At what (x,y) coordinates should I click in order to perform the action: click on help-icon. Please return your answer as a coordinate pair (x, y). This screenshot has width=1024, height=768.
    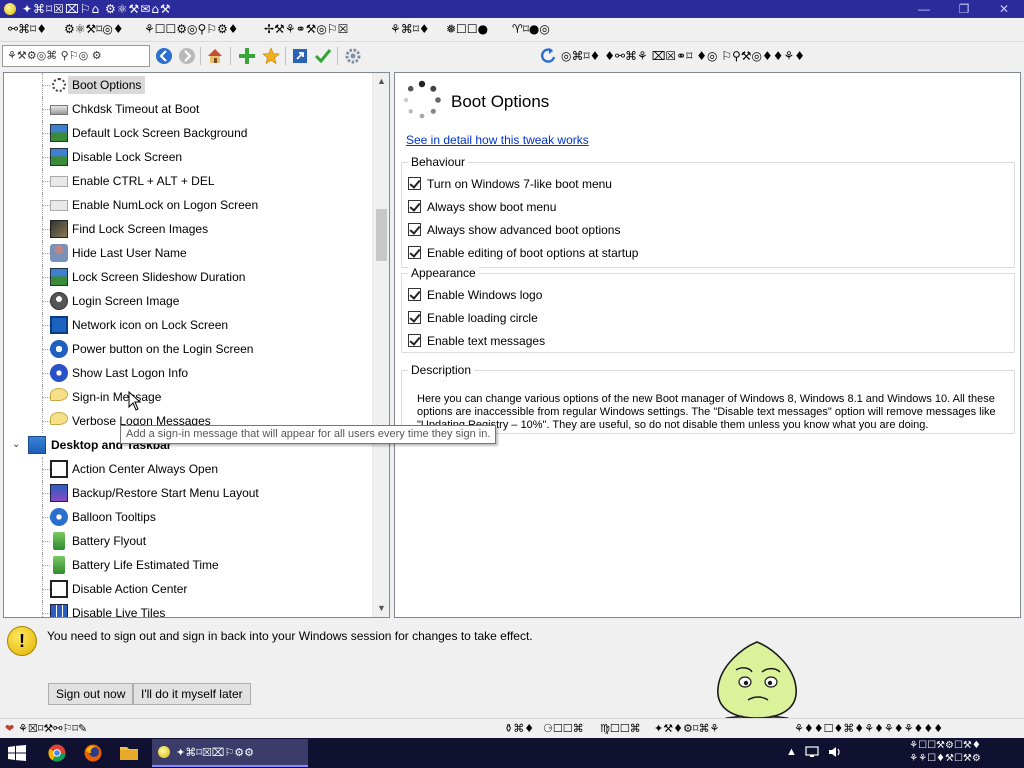
    Looking at the image, I should click on (59, 373).